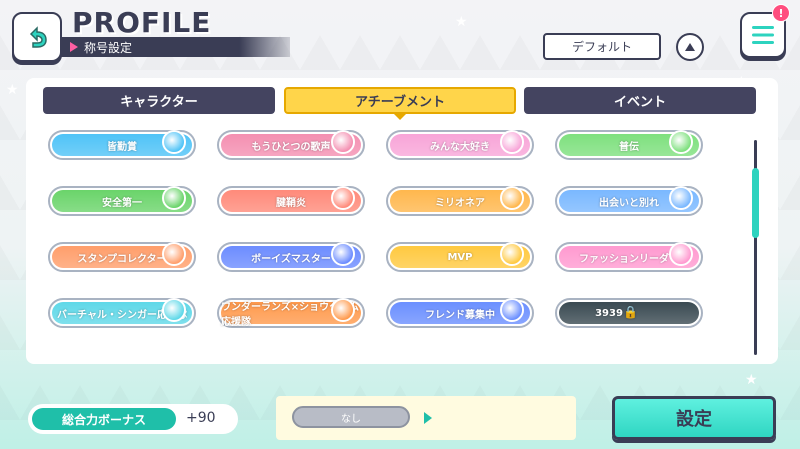 The height and width of the screenshot is (449, 800). I want to click on title-badge: ファッションリーダー, so click(629, 257).